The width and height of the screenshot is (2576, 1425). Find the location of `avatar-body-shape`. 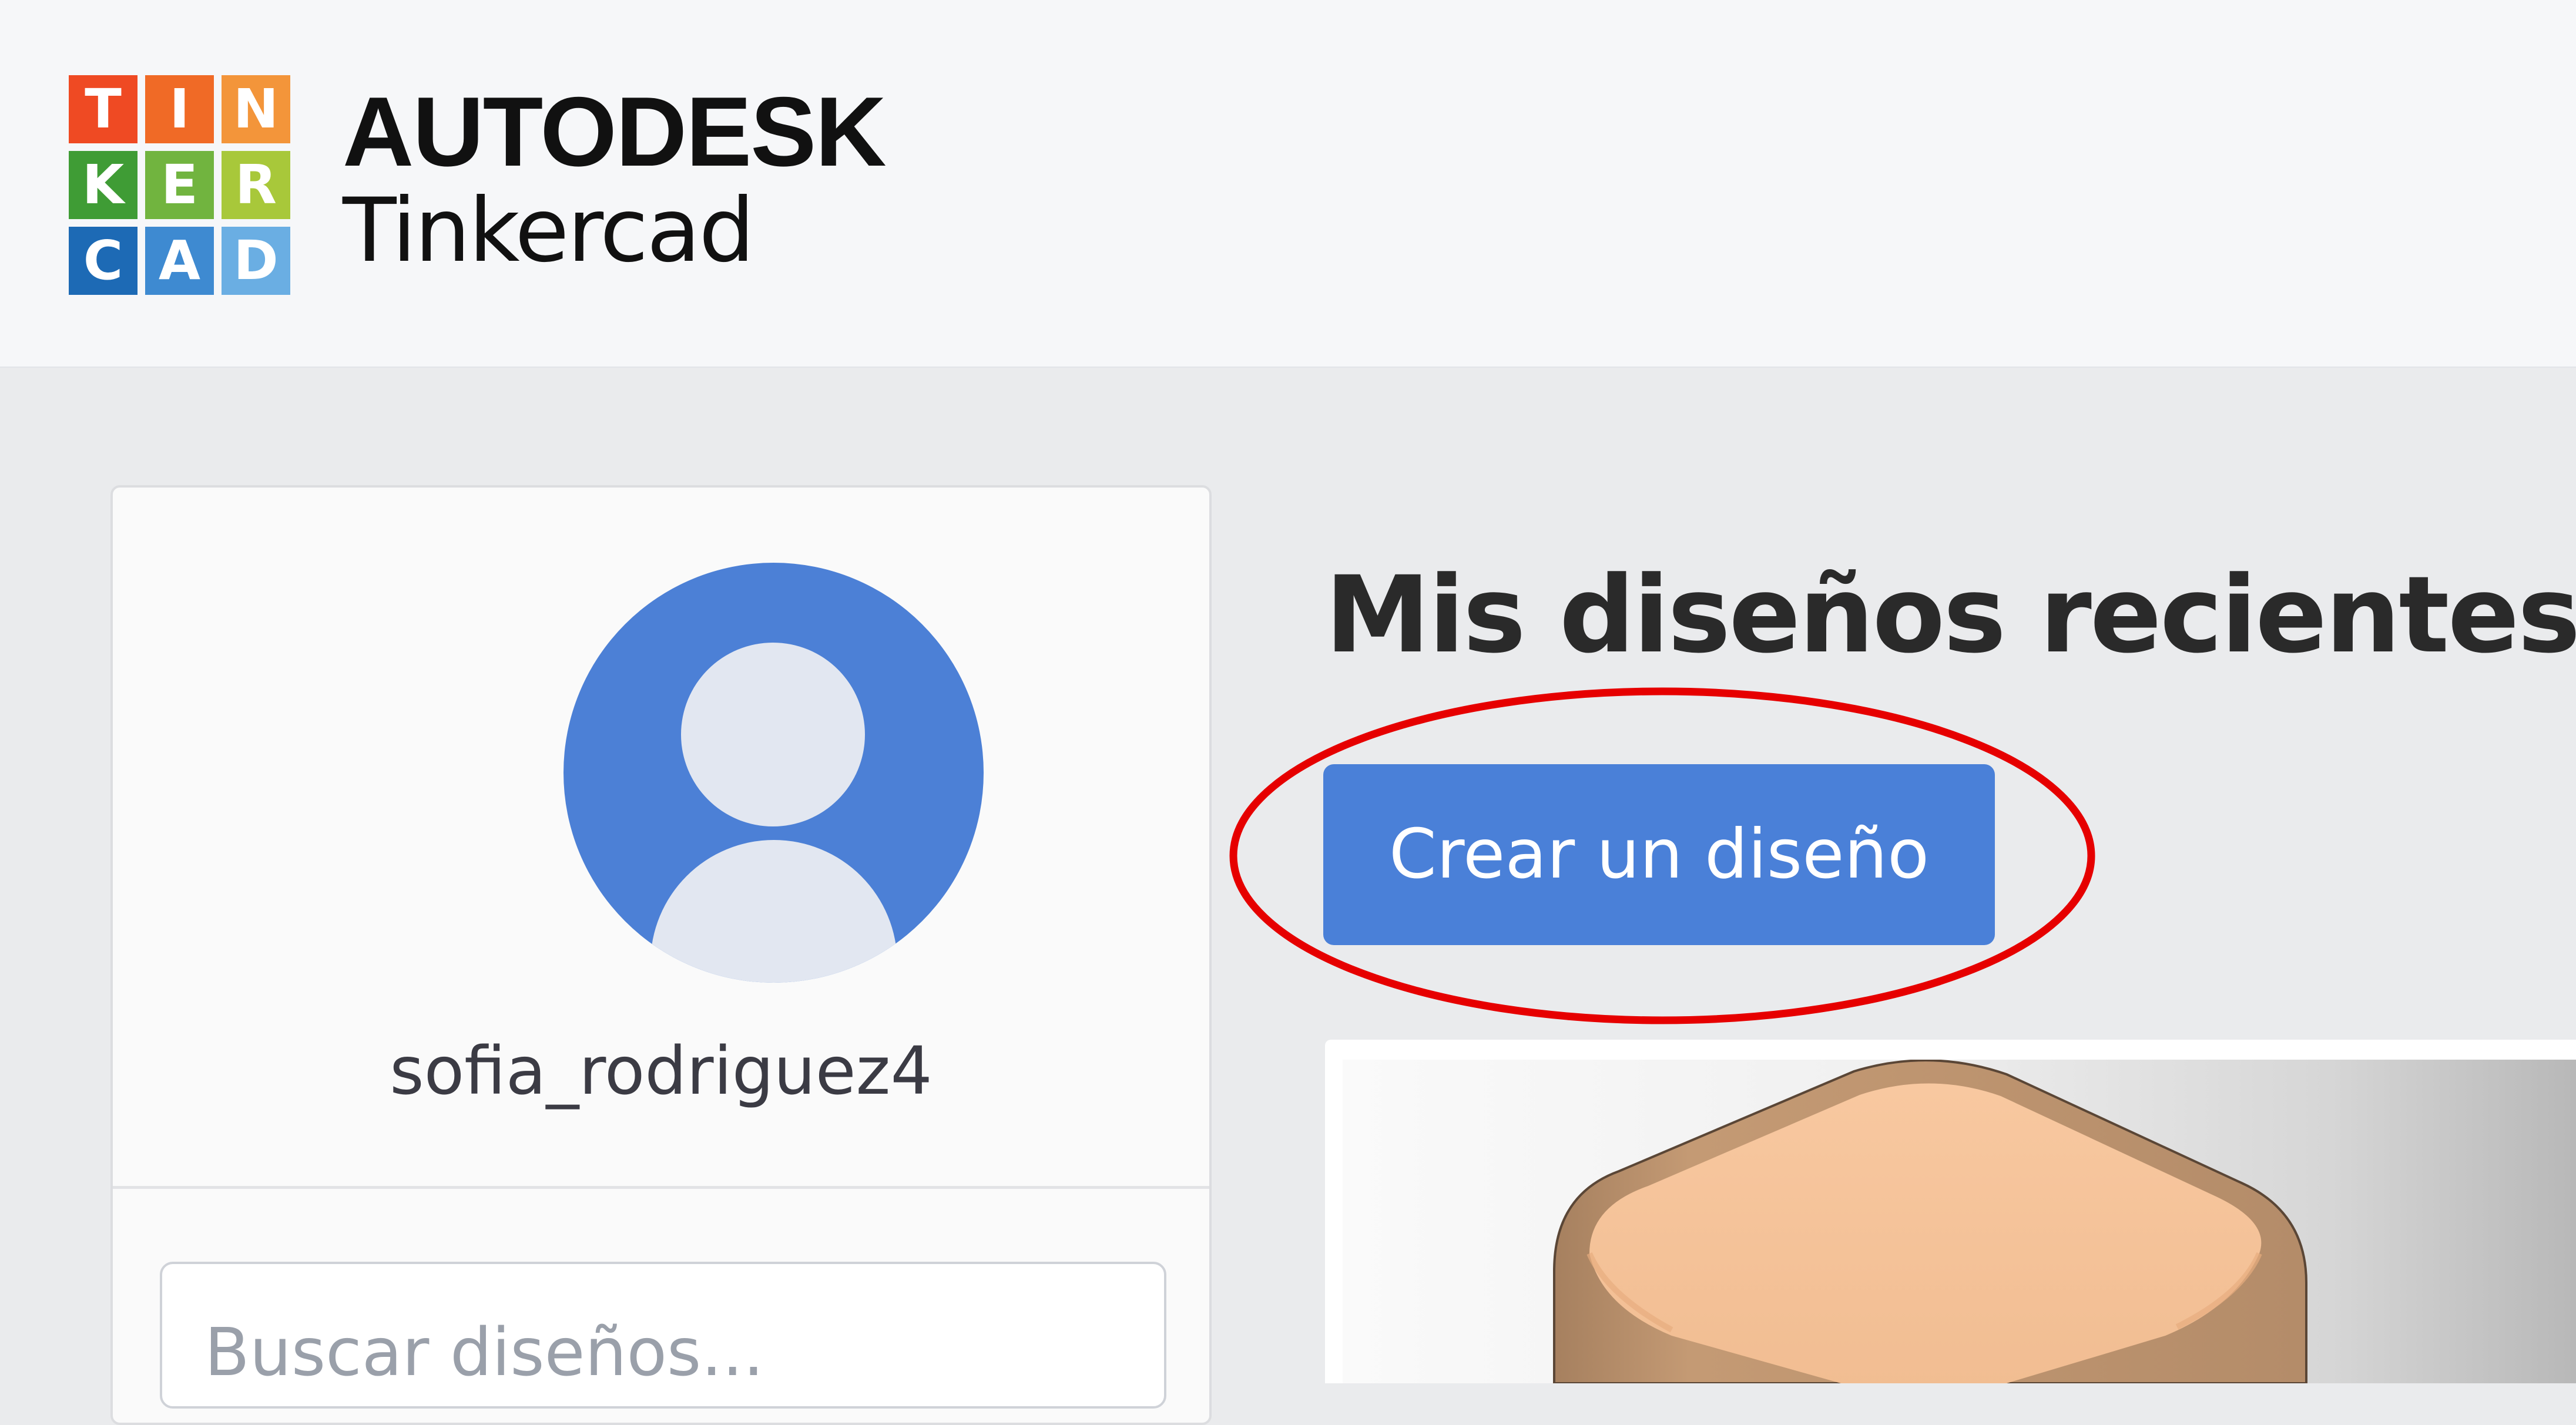

avatar-body-shape is located at coordinates (774, 911).